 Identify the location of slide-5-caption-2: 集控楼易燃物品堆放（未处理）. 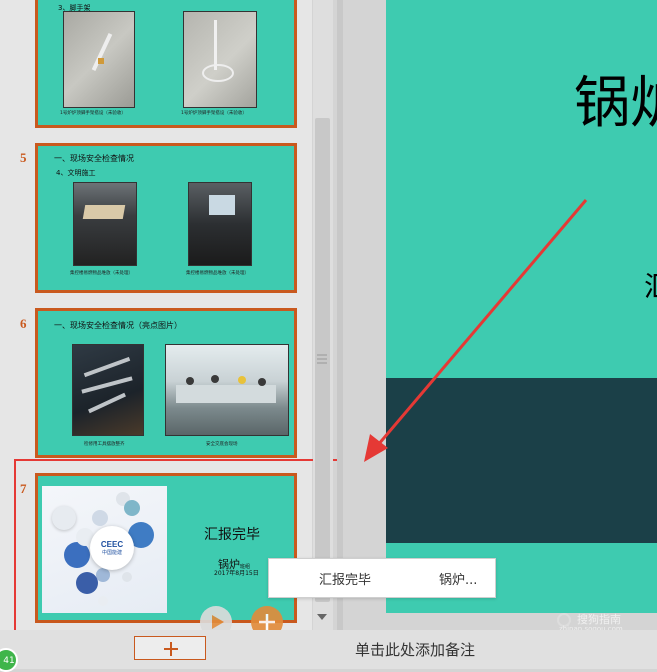
(217, 273).